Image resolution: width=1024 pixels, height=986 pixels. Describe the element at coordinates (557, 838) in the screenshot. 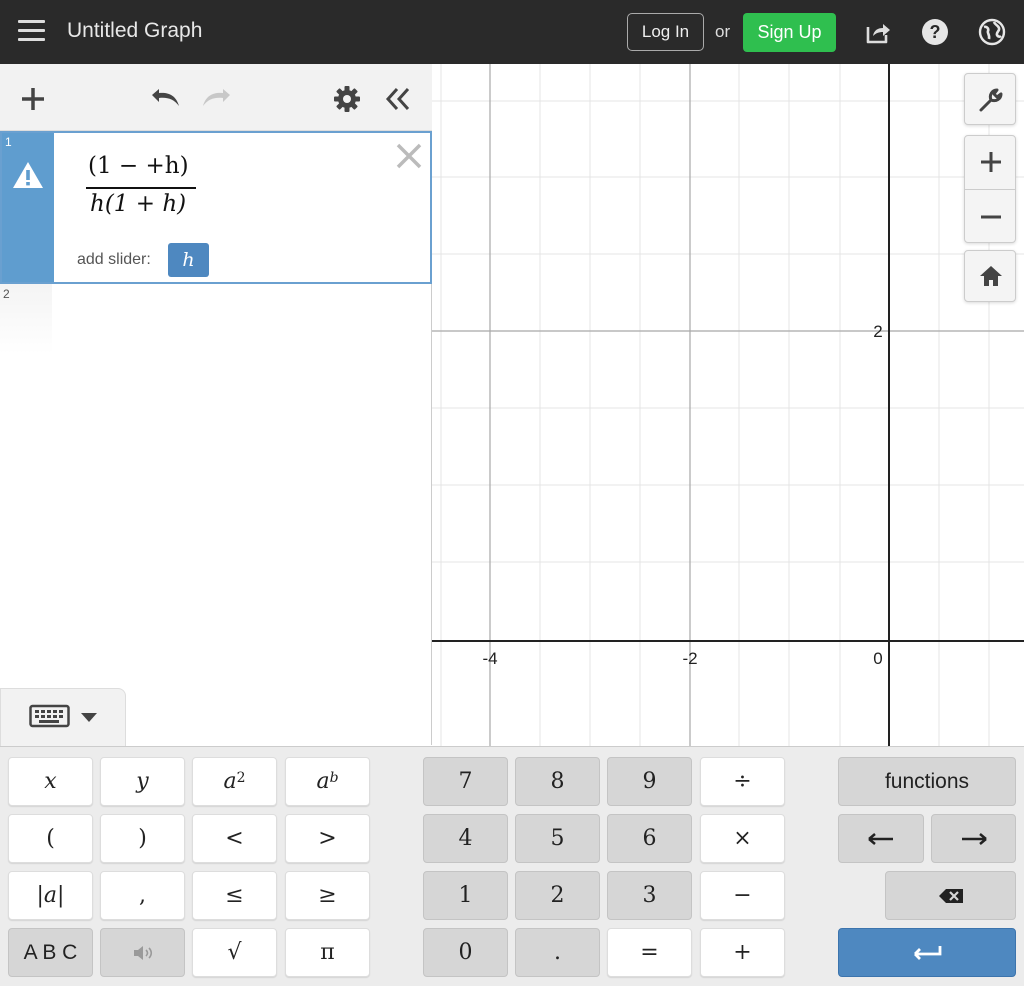

I see `key-5: 5` at that location.